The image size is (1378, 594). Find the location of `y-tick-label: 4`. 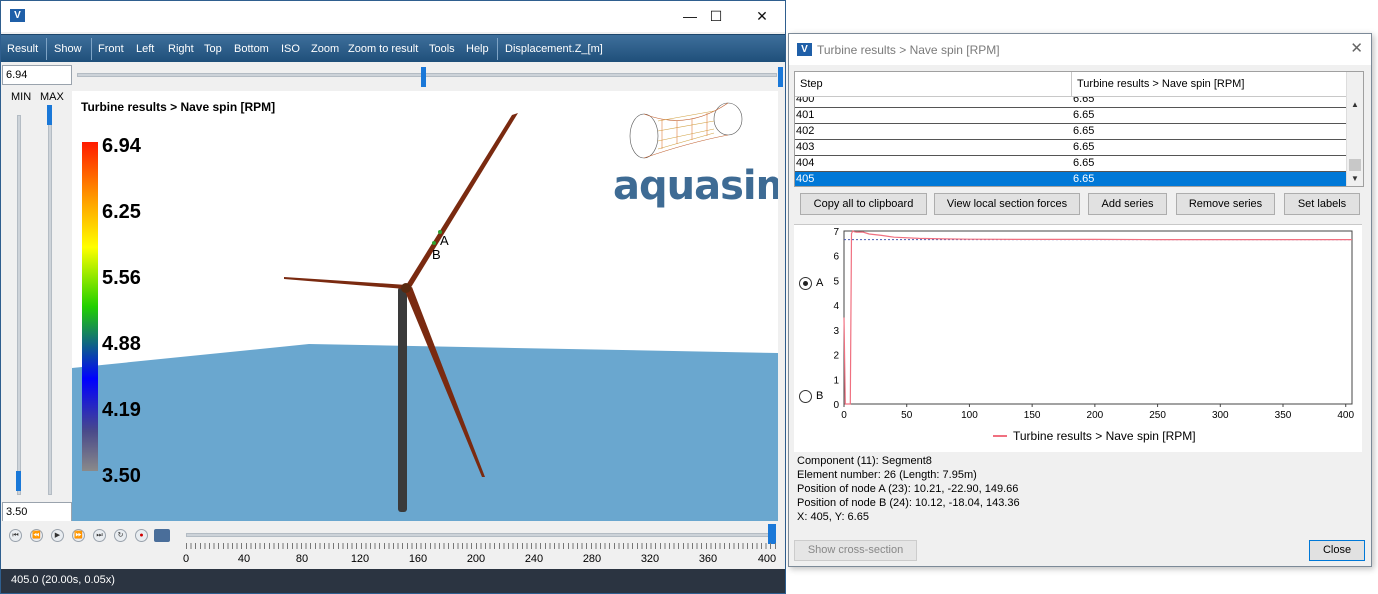

y-tick-label: 4 is located at coordinates (836, 306).